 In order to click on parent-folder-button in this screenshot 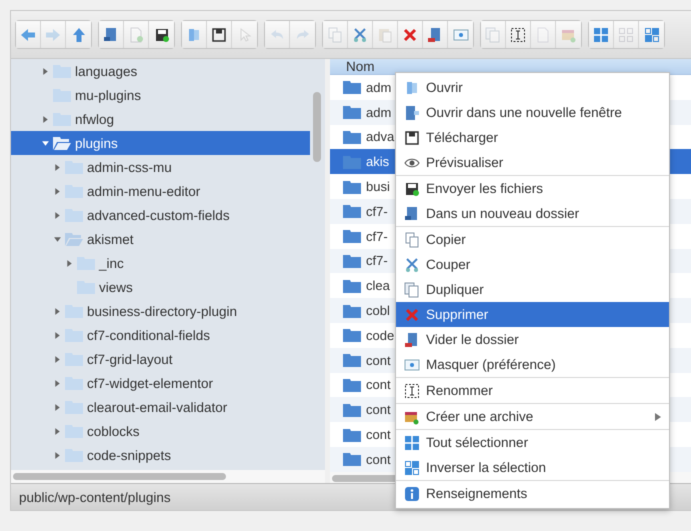, I will do `click(78, 34)`.